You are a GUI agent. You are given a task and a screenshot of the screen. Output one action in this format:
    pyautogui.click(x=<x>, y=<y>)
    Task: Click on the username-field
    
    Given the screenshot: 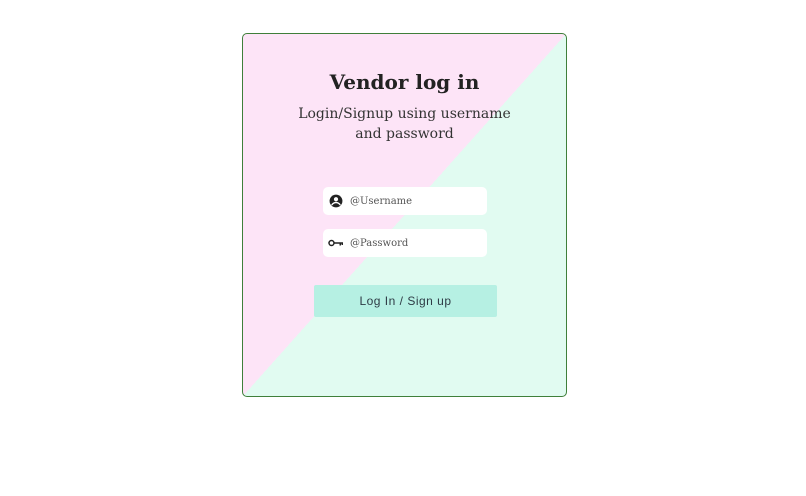 What is the action you would take?
    pyautogui.click(x=405, y=201)
    